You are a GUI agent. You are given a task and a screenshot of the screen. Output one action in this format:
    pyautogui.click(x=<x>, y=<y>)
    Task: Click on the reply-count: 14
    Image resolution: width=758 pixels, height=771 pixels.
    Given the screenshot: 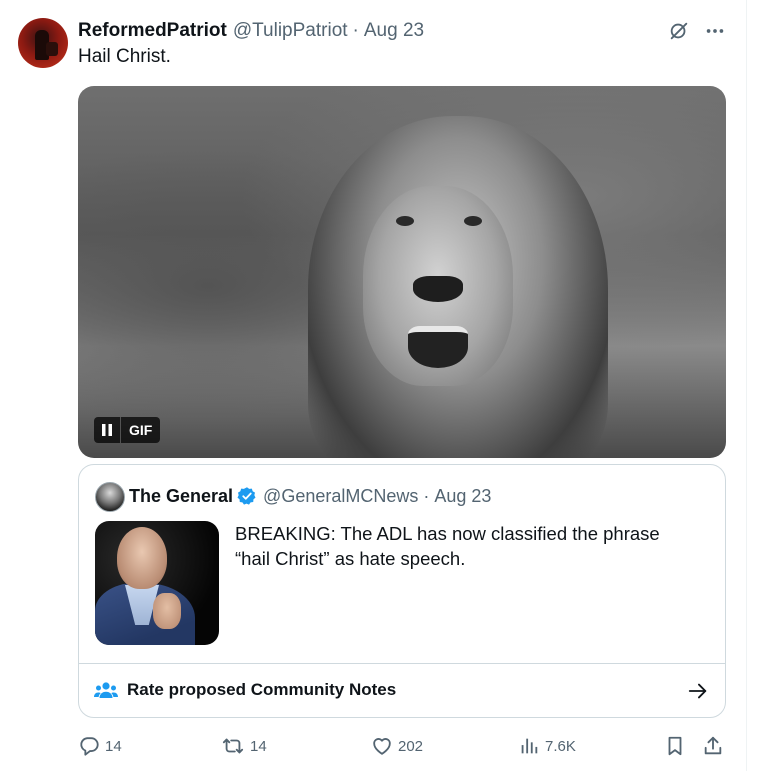 What is the action you would take?
    pyautogui.click(x=113, y=746)
    